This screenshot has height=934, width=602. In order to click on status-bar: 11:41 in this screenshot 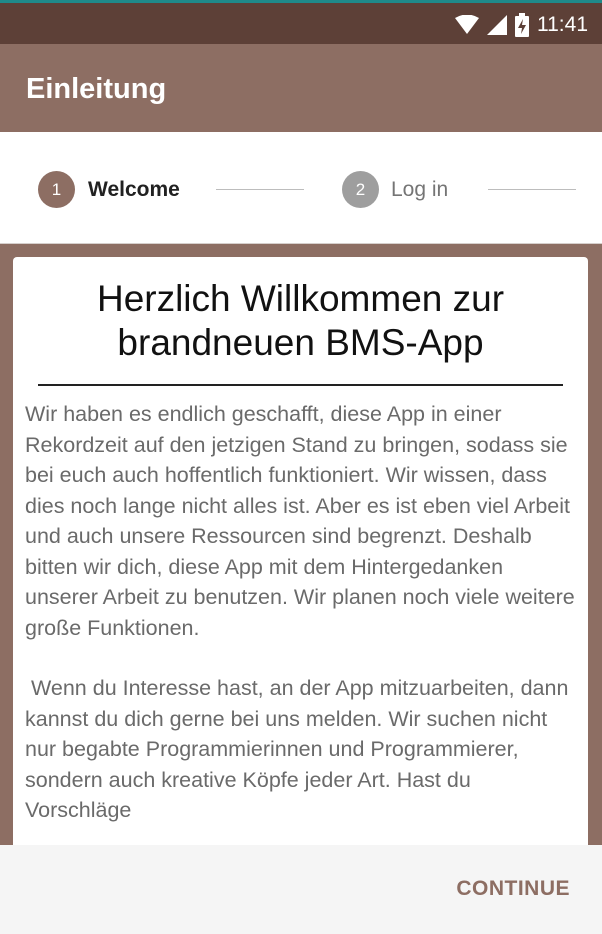, I will do `click(301, 22)`.